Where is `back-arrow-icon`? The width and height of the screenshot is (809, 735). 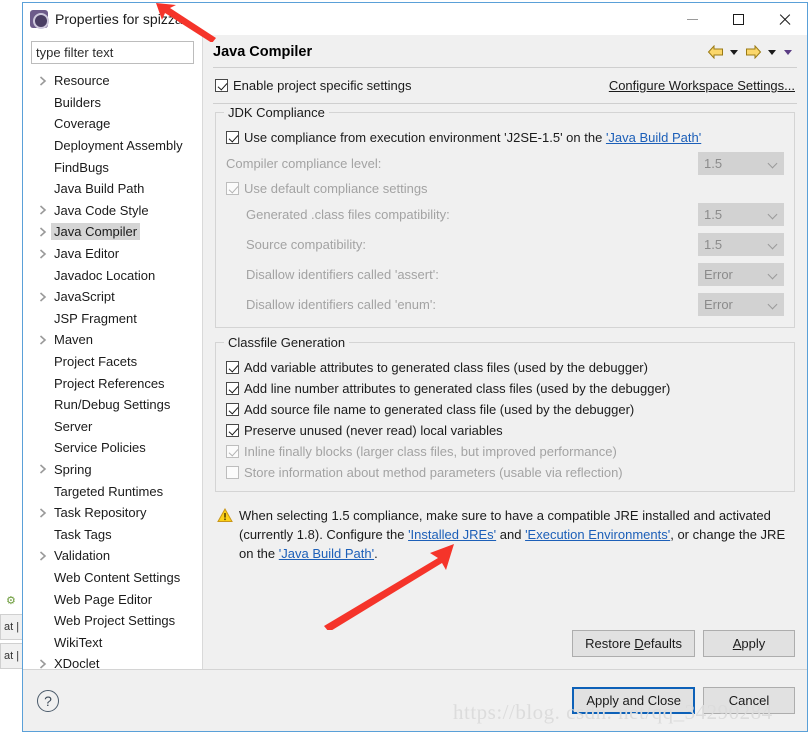 back-arrow-icon is located at coordinates (715, 52).